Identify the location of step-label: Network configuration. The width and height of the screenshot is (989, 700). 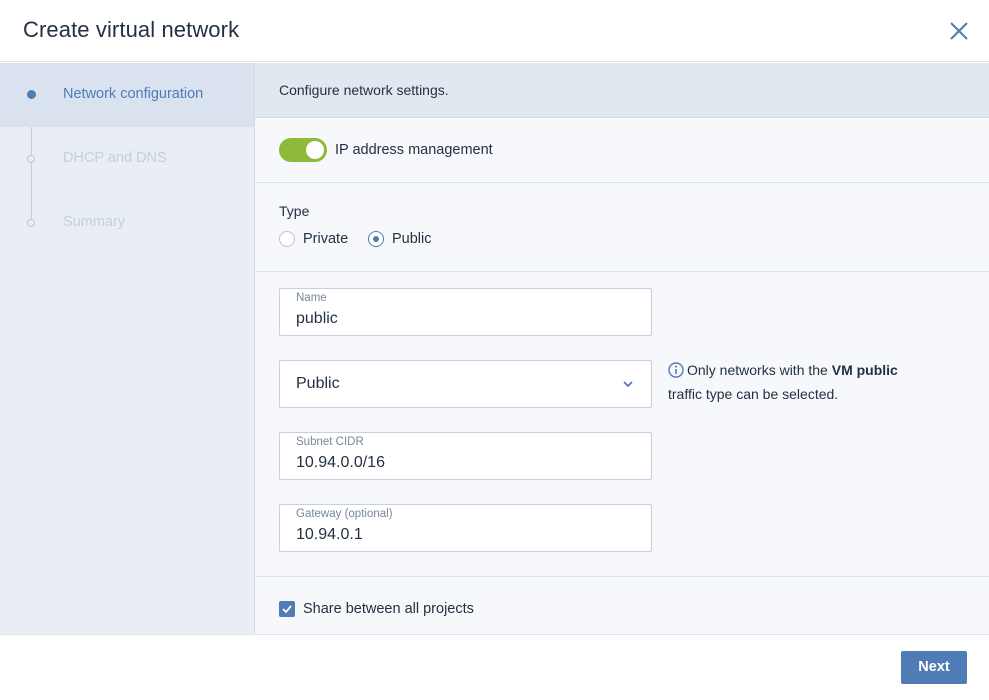
(133, 94).